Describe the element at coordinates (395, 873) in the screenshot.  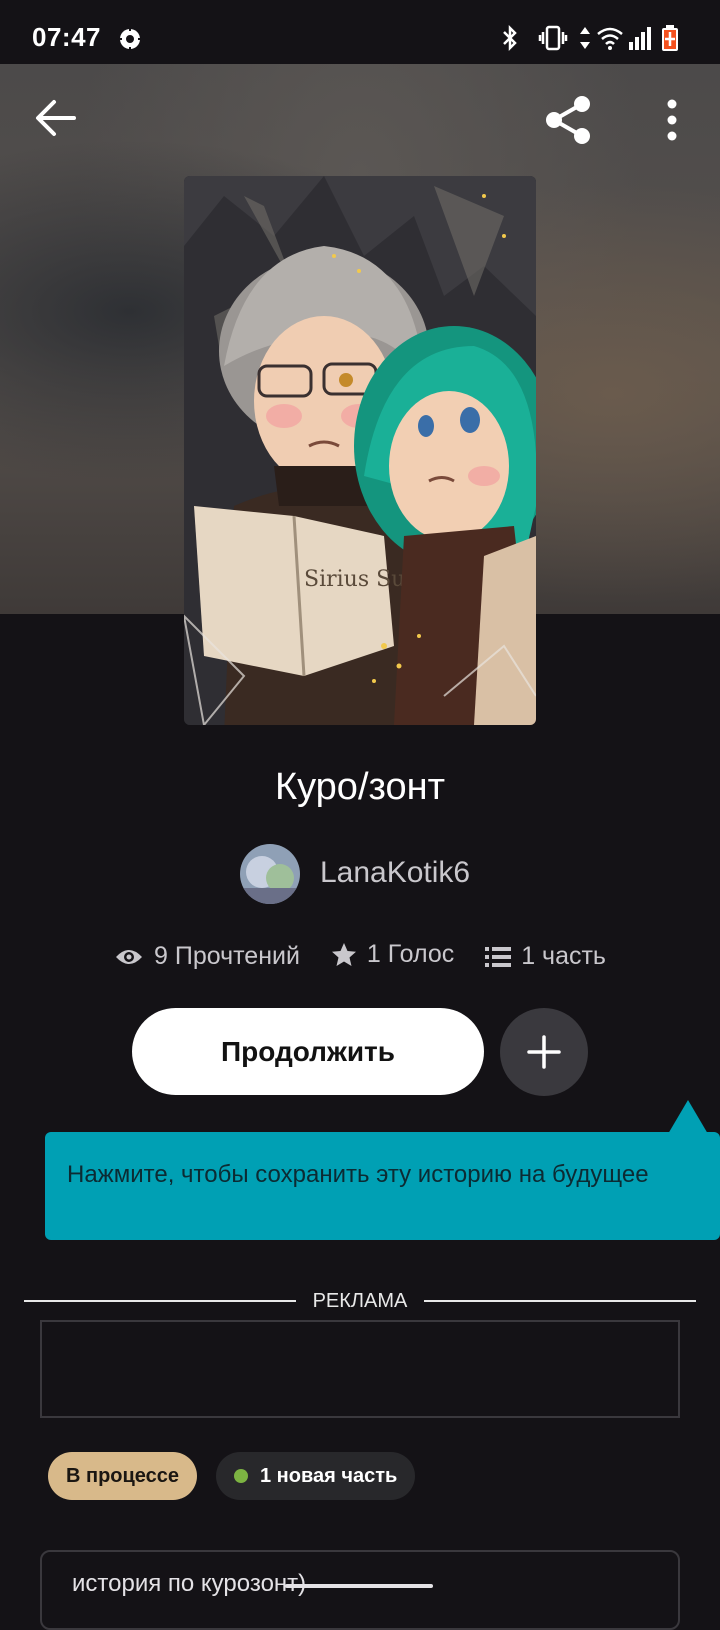
I see `author-name: LanaKotik6` at that location.